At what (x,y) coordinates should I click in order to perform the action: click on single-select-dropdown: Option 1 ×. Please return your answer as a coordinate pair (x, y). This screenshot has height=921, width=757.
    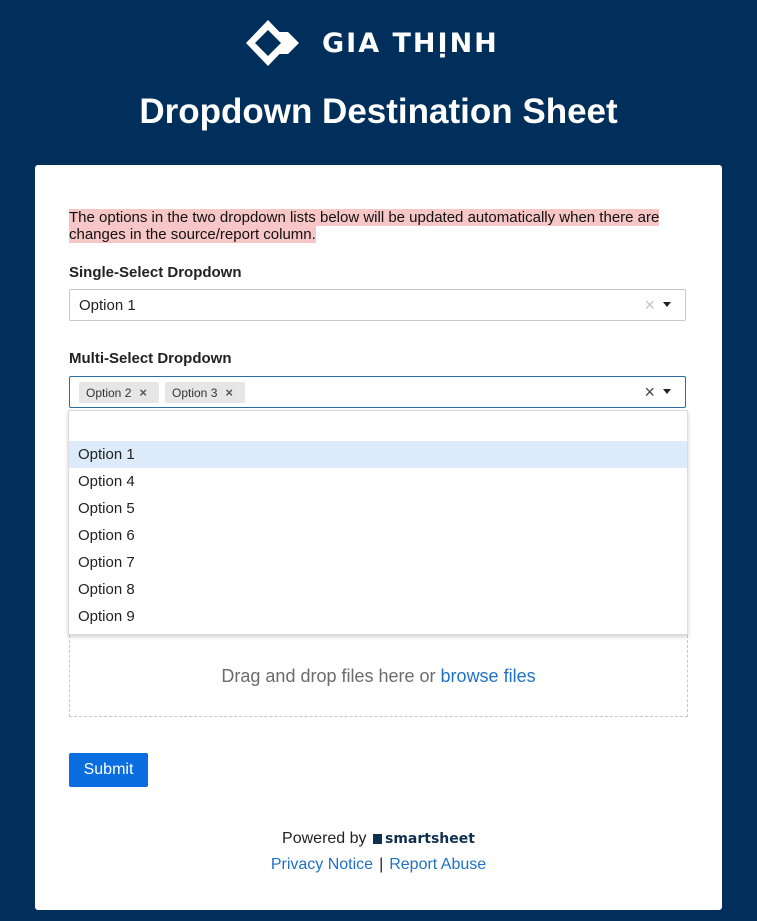
    Looking at the image, I should click on (377, 305).